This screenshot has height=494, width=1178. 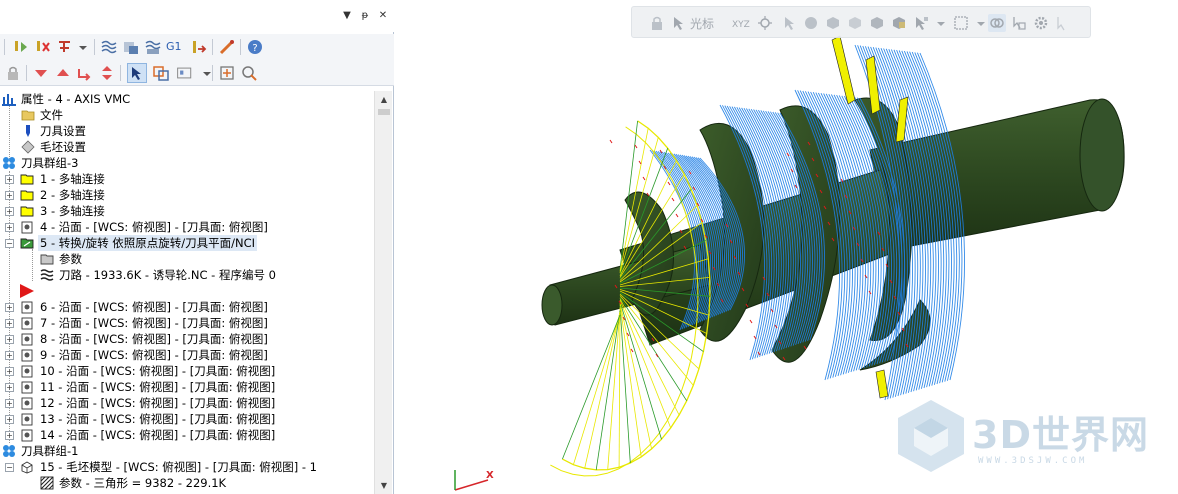 What do you see at coordinates (347, 16) in the screenshot?
I see `dropdown-arrow-icon: ▼` at bounding box center [347, 16].